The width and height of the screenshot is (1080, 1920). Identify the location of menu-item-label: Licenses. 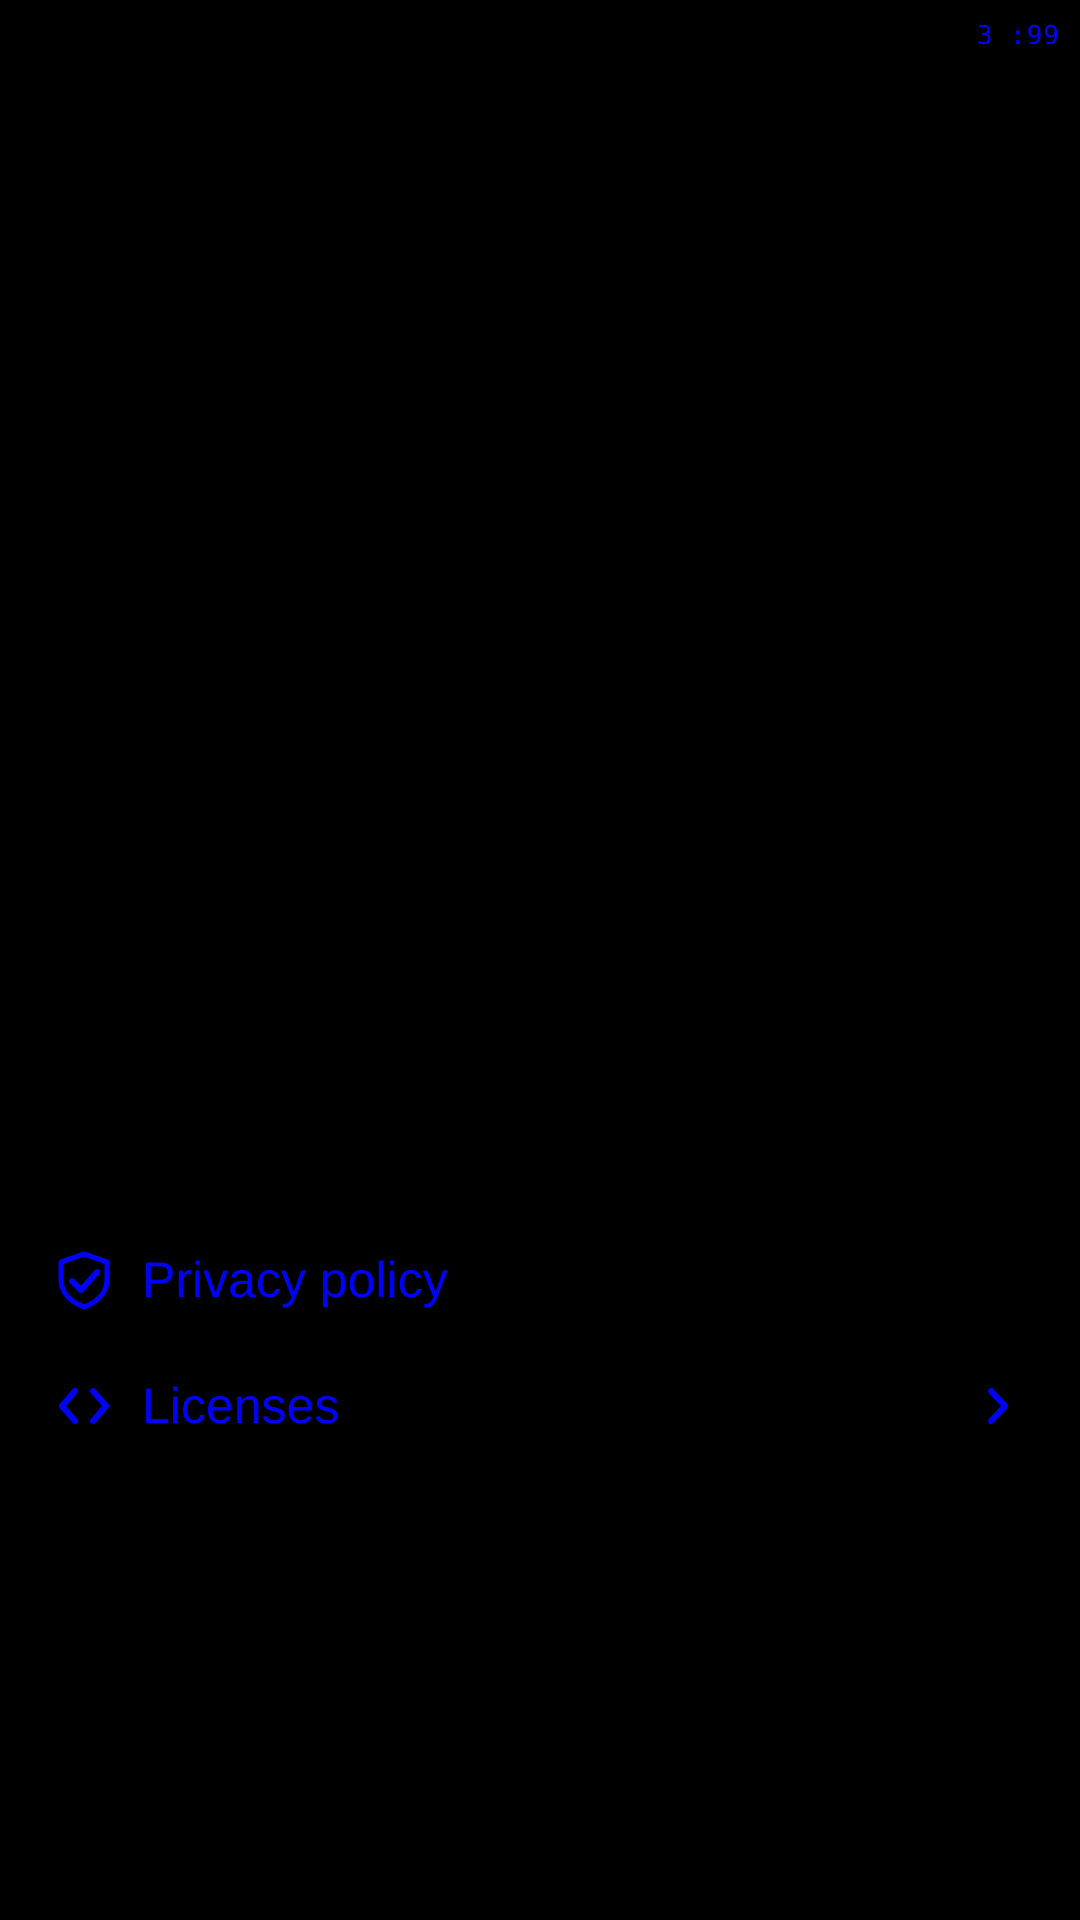
(241, 1406).